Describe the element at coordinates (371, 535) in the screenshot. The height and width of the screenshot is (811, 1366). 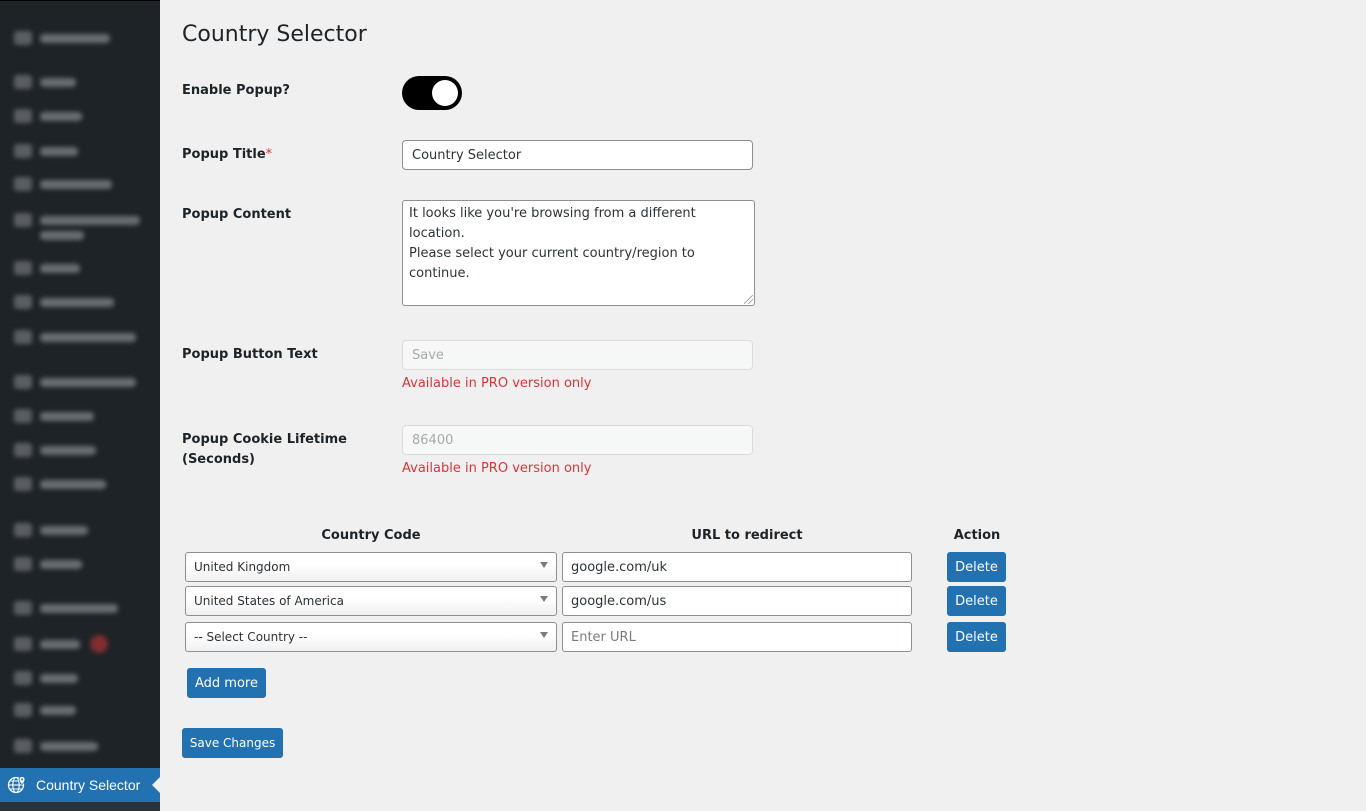
I see `column-header-country-code: Country Code` at that location.